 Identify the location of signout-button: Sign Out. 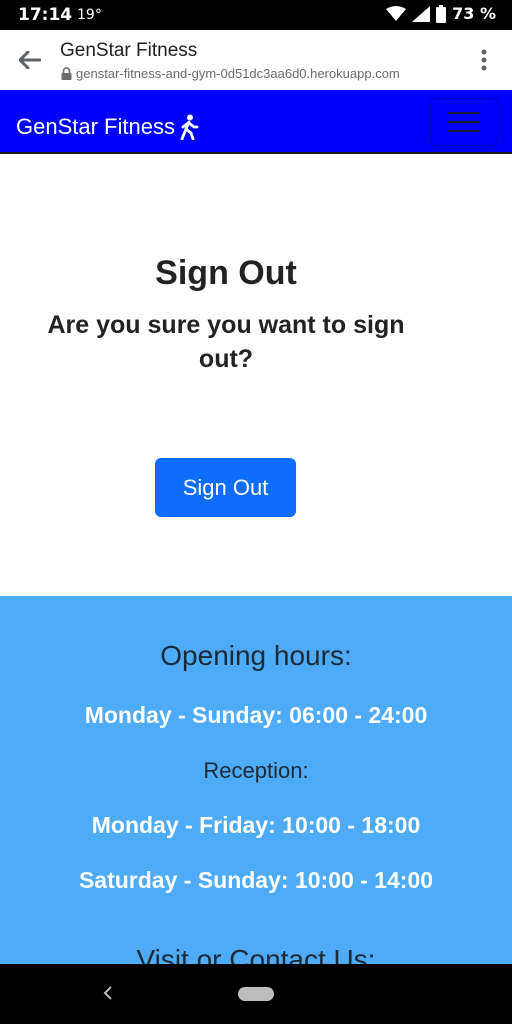
(225, 487).